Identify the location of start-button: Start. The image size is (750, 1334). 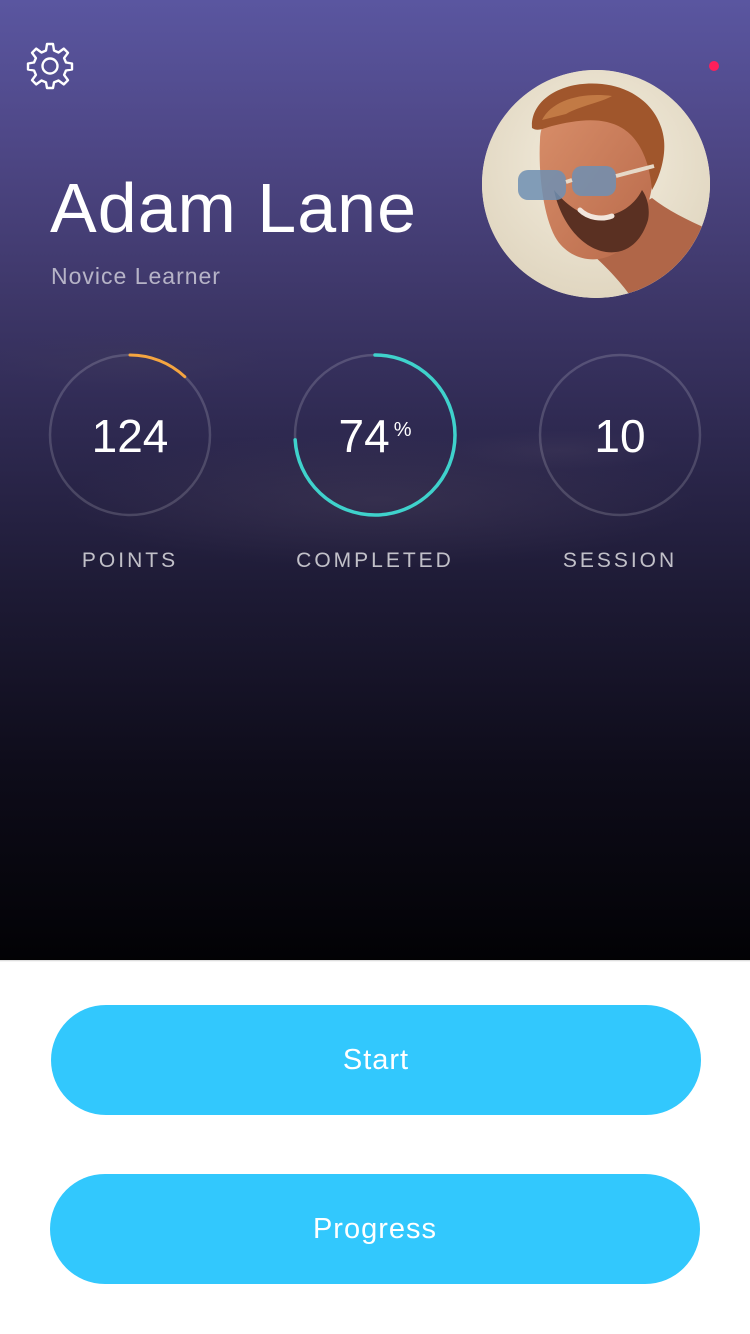
(376, 1060).